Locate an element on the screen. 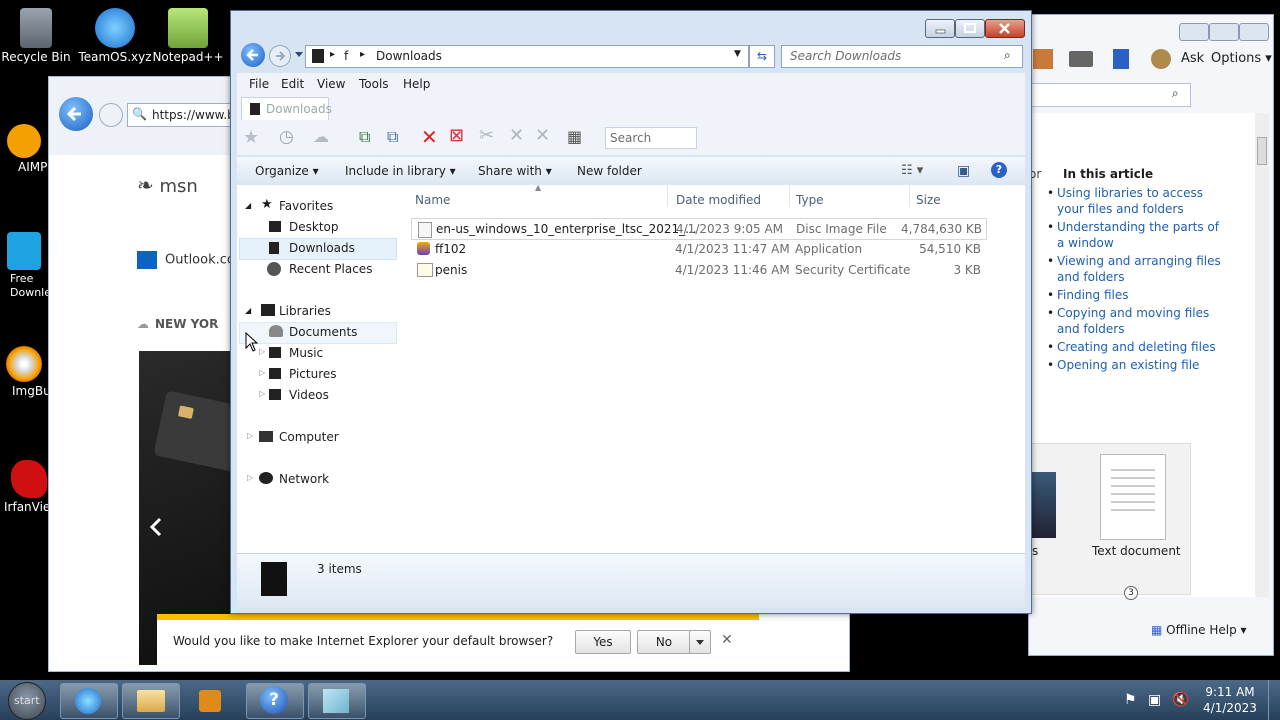 Image resolution: width=1280 pixels, height=720 pixels. taskbar-notepad is located at coordinates (337, 701).